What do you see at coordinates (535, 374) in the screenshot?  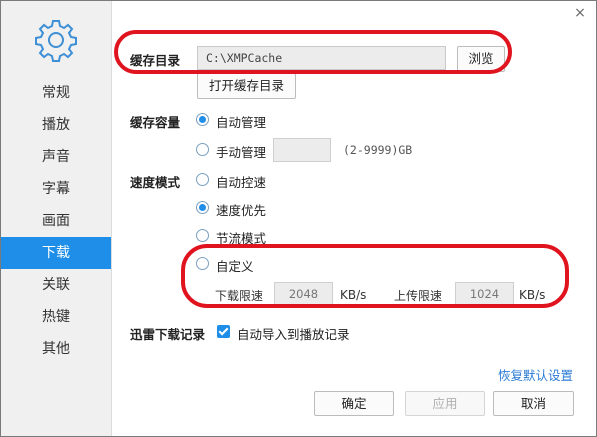 I see `restore-defaults-link: 恢复默认设置` at bounding box center [535, 374].